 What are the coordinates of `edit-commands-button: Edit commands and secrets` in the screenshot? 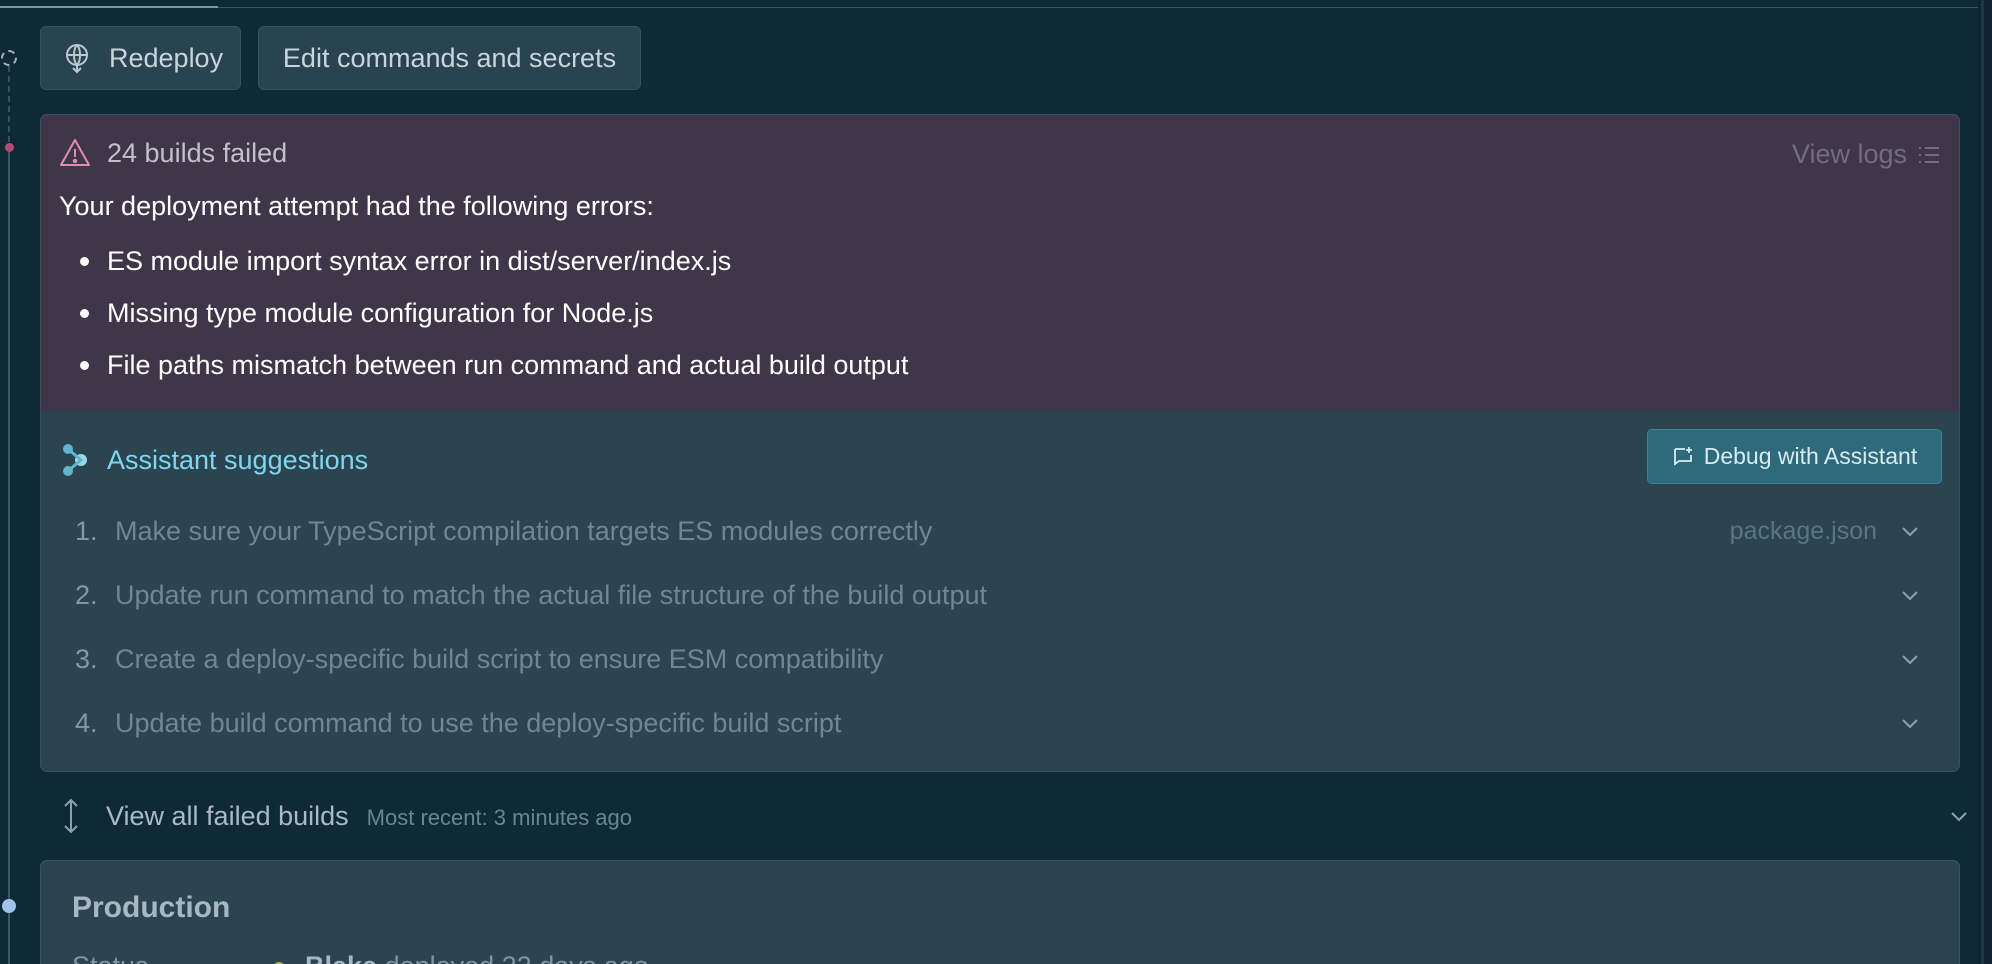 It's located at (449, 58).